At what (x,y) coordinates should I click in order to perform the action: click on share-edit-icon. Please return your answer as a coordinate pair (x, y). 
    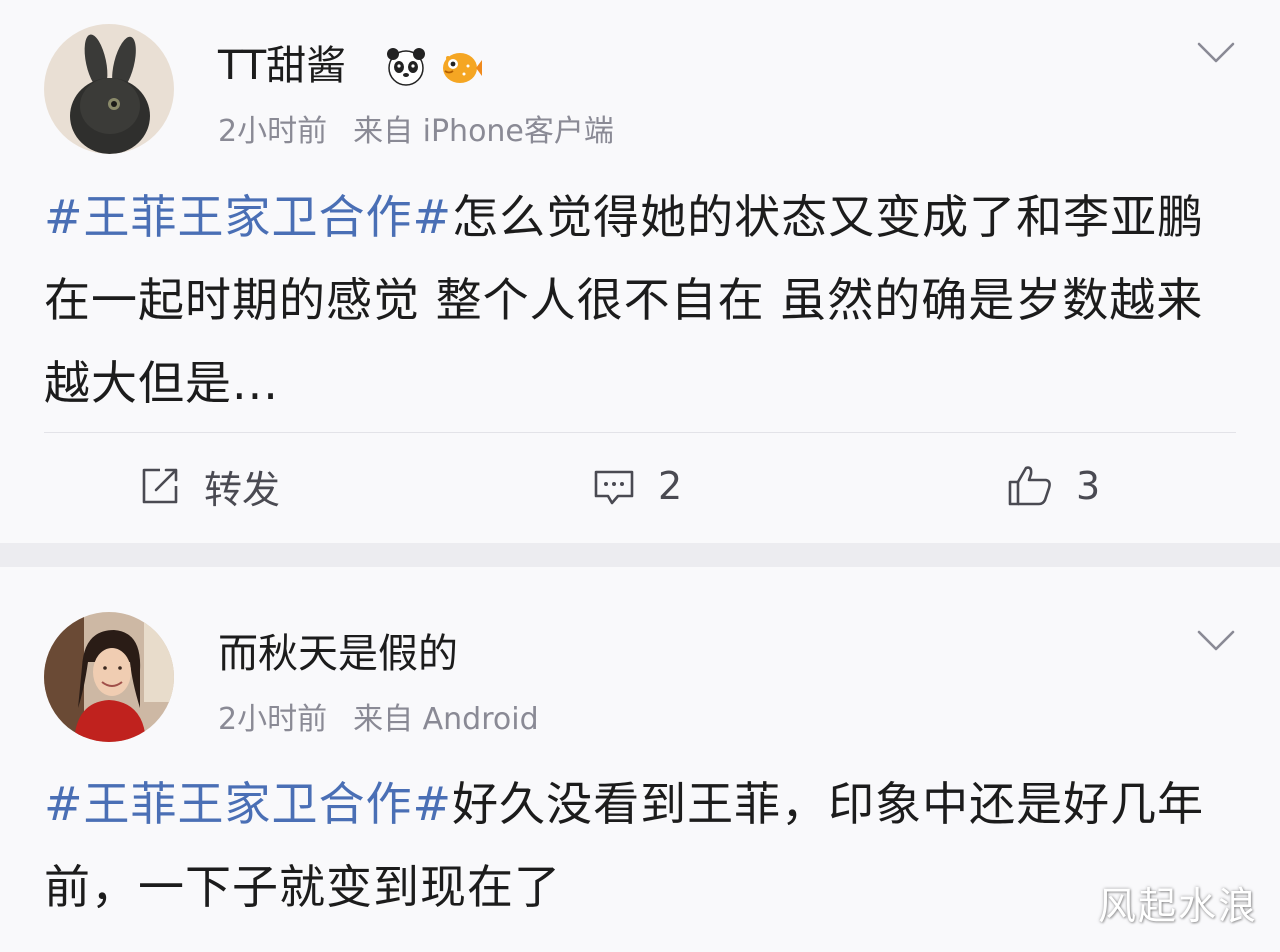
    Looking at the image, I should click on (160, 486).